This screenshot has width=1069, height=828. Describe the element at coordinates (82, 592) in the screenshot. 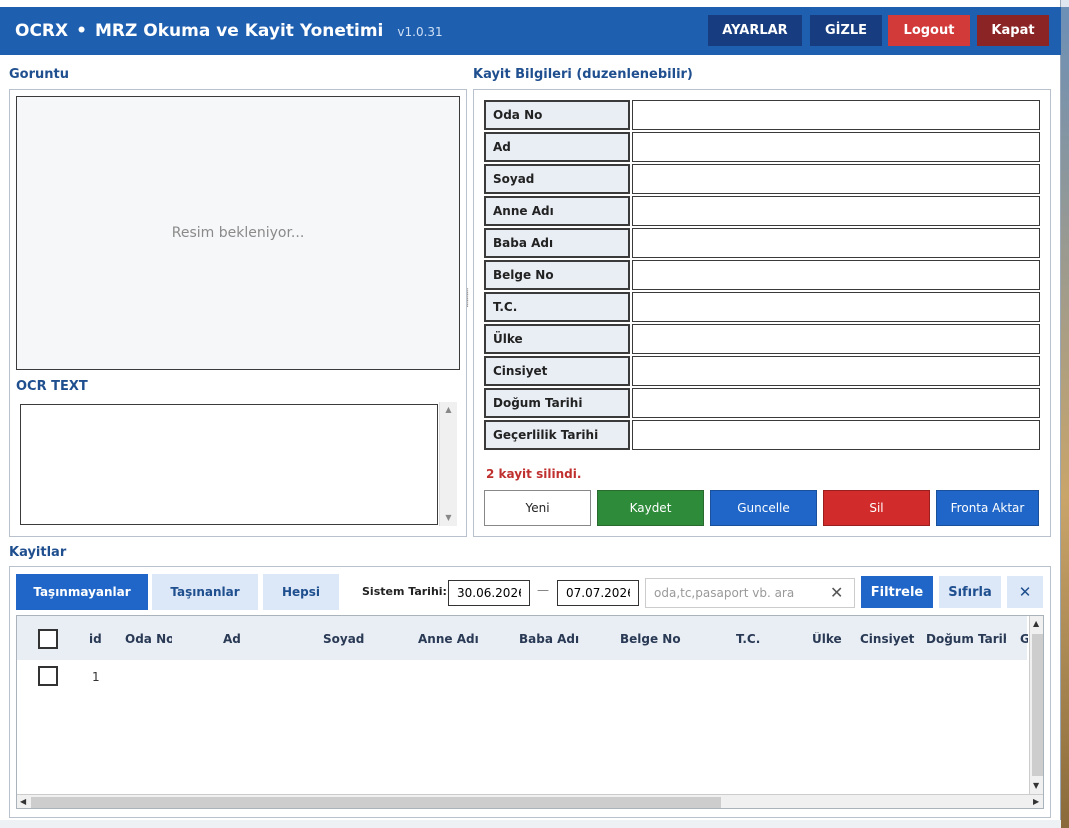

I see `tab-not-moved: Taşınmayanlar` at that location.